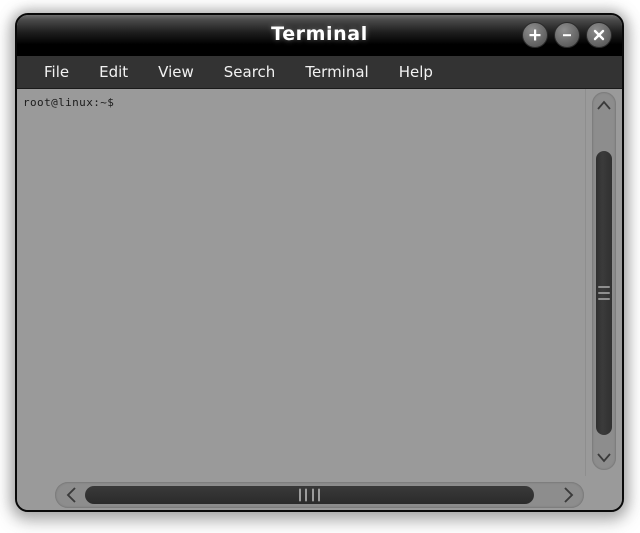  Describe the element at coordinates (319, 35) in the screenshot. I see `title-bar: Terminal` at that location.